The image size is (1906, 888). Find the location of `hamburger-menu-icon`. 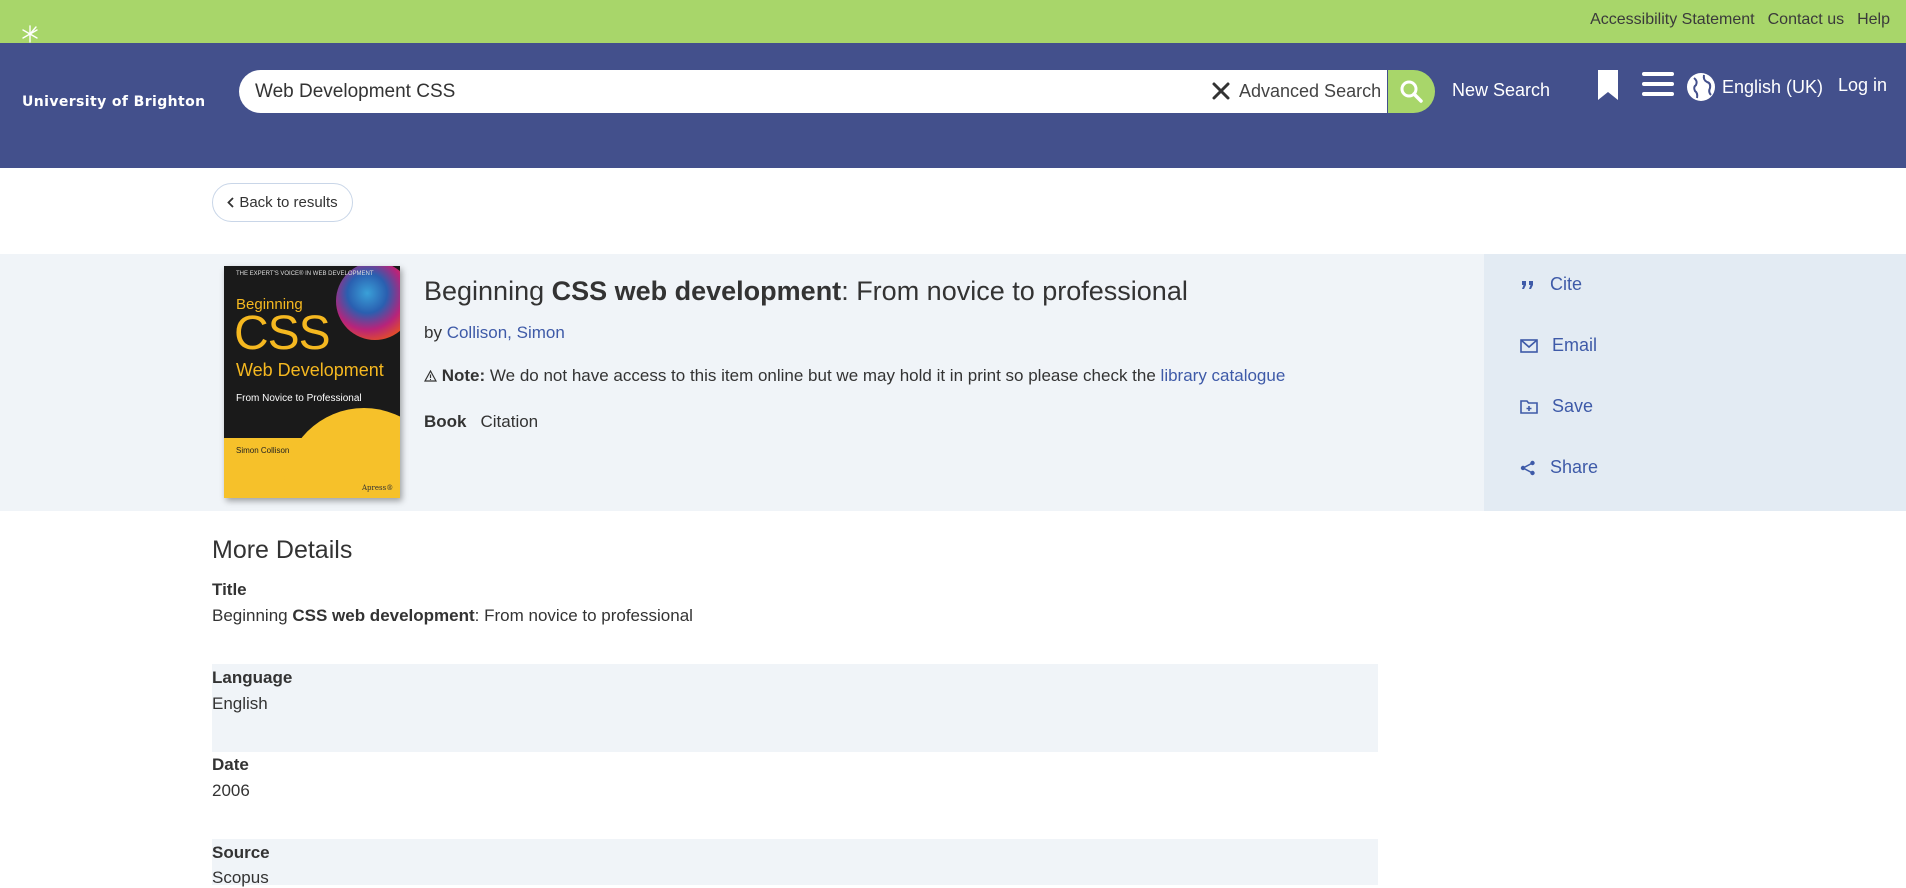

hamburger-menu-icon is located at coordinates (1658, 84).